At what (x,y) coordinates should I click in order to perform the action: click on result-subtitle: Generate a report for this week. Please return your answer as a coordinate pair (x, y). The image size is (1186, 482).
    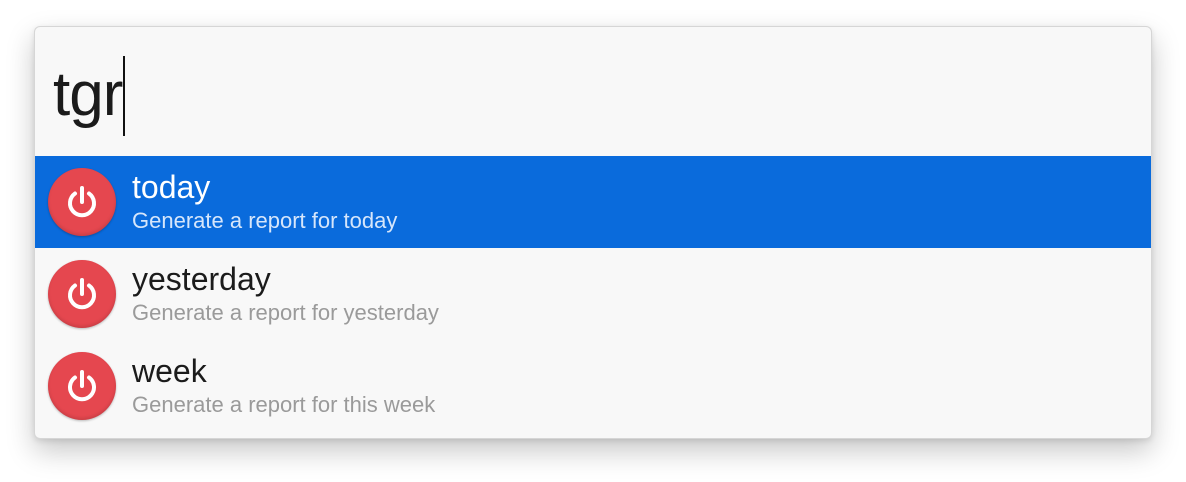
    Looking at the image, I should click on (284, 404).